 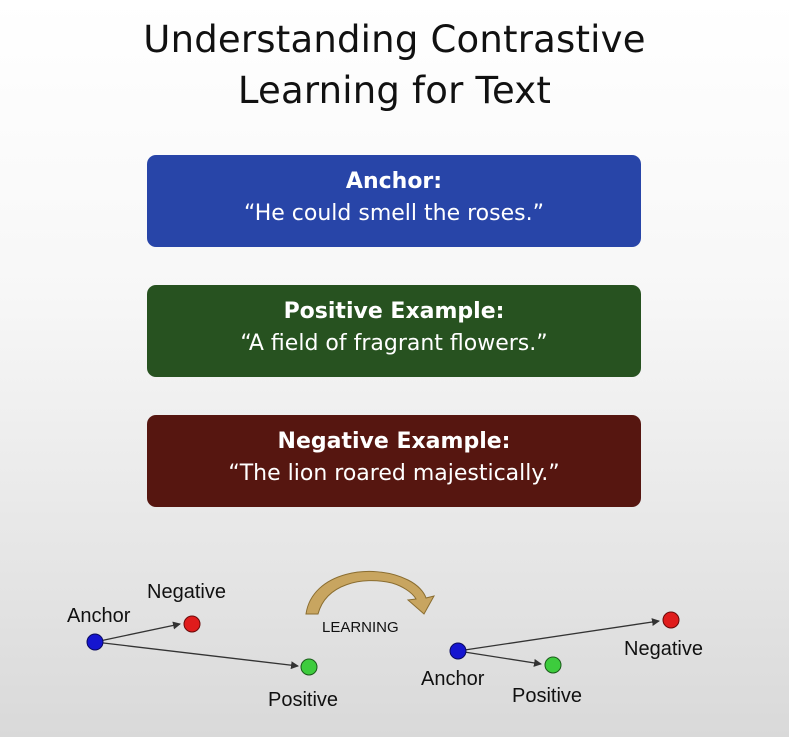 What do you see at coordinates (553, 665) in the screenshot?
I see `after-positive-point` at bounding box center [553, 665].